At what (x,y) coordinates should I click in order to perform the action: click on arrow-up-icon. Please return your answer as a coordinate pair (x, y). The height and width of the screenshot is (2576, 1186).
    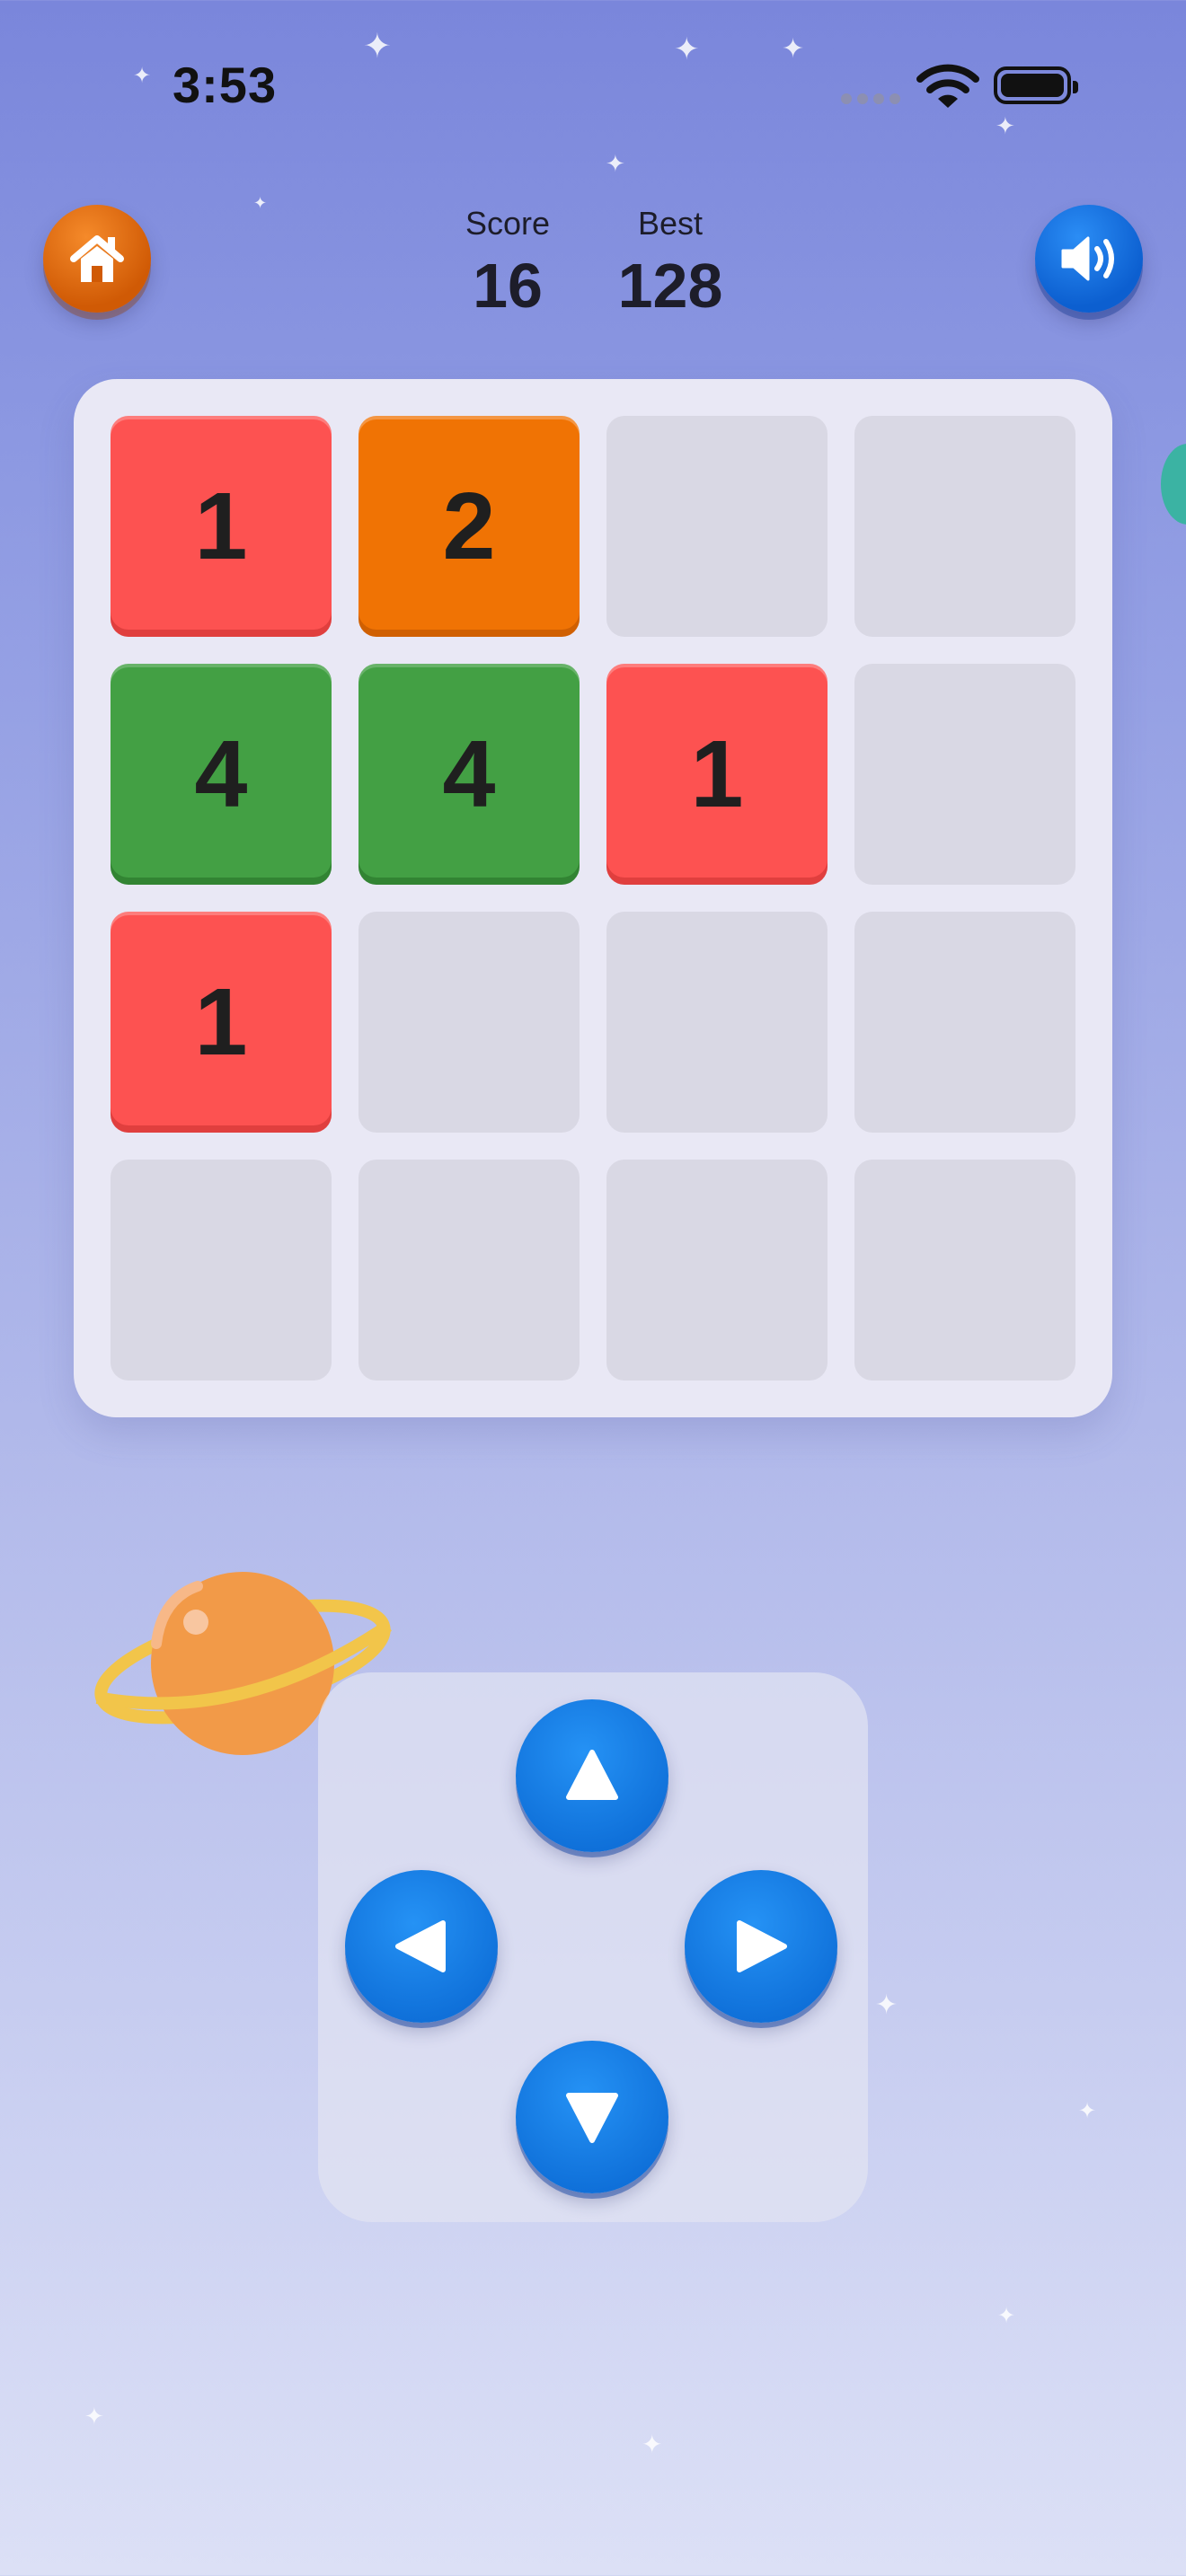
    Looking at the image, I should click on (592, 1775).